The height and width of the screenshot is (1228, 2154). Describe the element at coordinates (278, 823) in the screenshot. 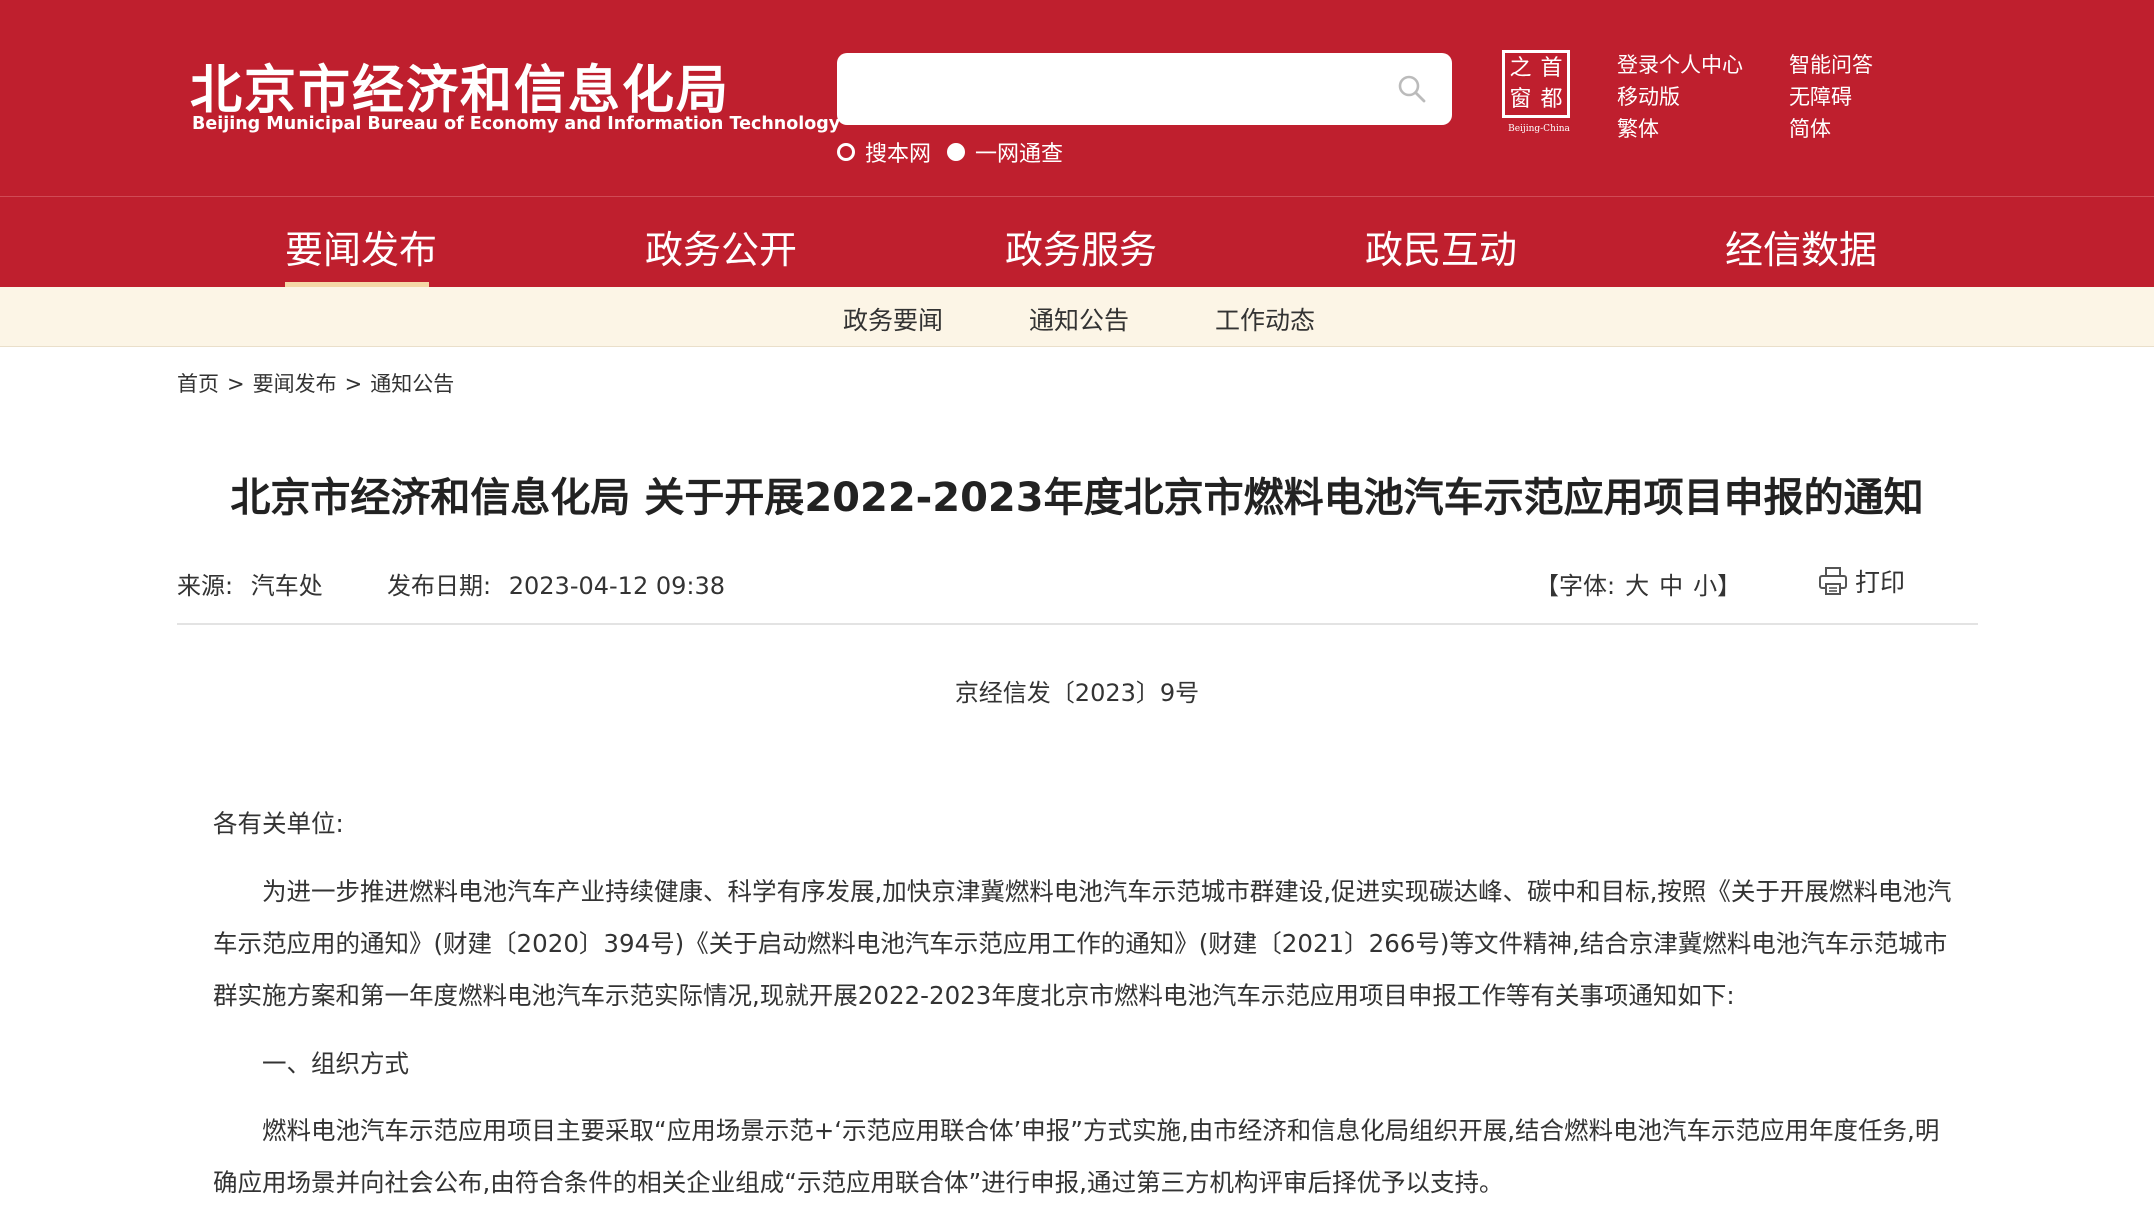

I see `article-salutation: 各有关单位:` at that location.